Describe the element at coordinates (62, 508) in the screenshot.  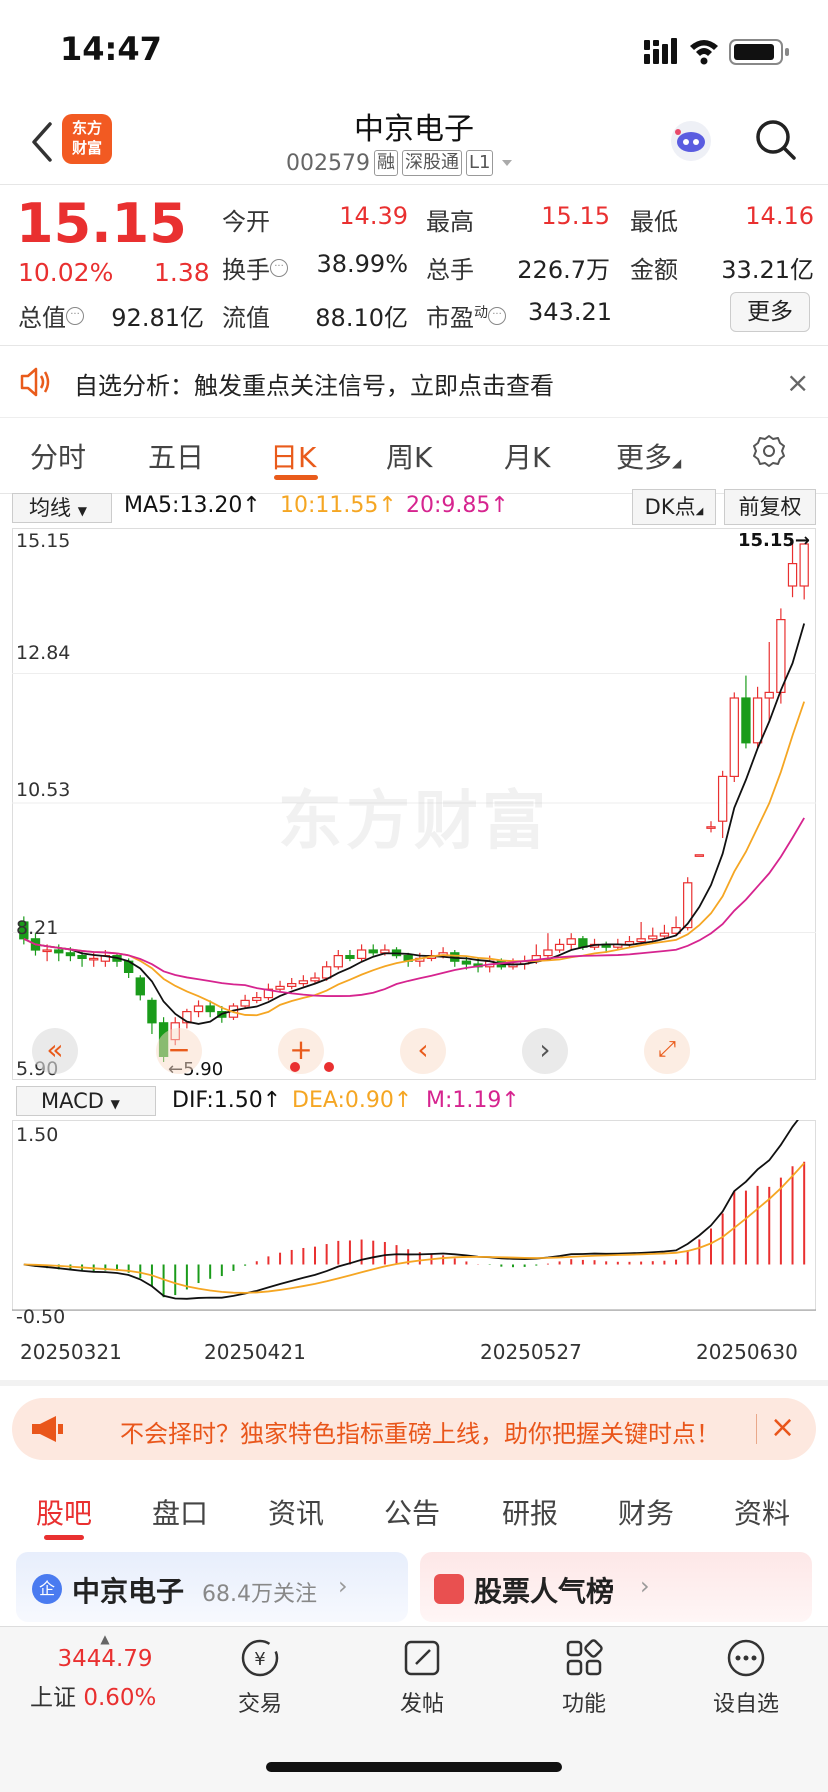
I see `ma-select: 均线 ▼` at that location.